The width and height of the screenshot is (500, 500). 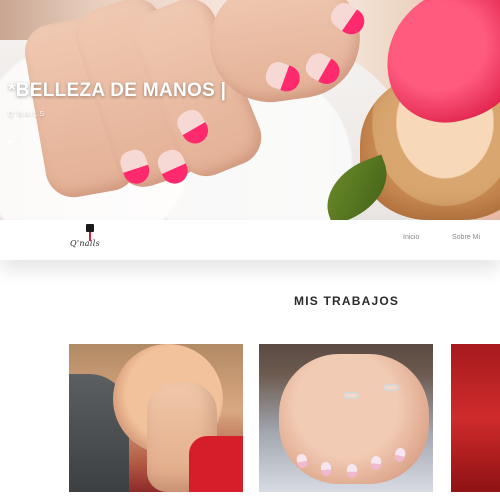 I want to click on nail-polish-bottle-icon, so click(x=90, y=228).